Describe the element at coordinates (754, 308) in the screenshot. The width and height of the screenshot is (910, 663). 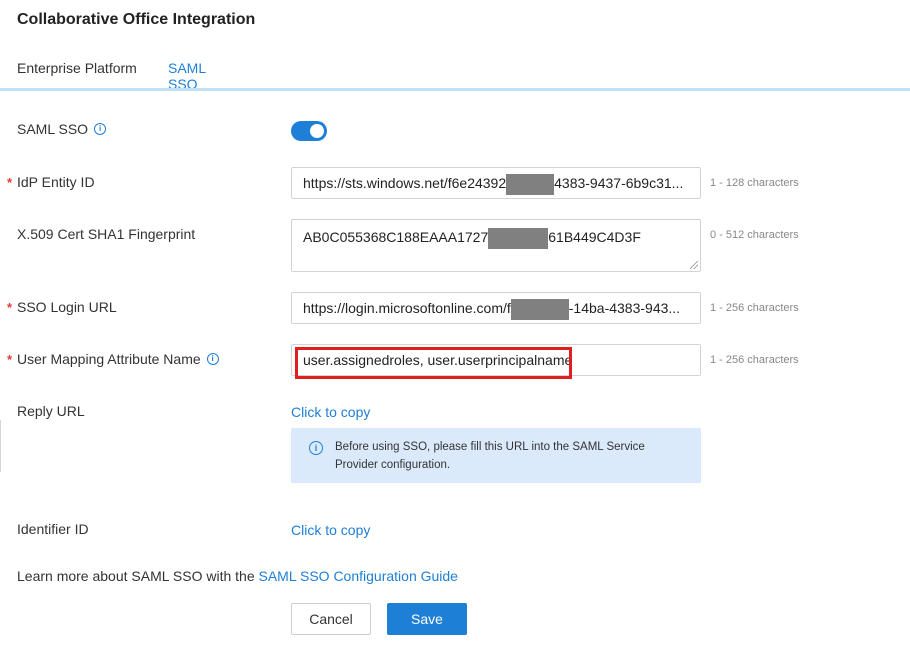
I see `sso-login-url-hint: 1 - 256 characters` at that location.